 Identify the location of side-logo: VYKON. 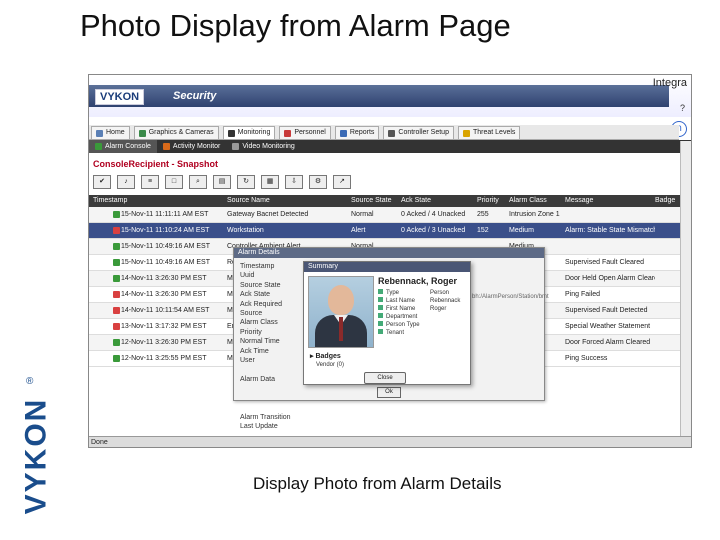
(35, 456).